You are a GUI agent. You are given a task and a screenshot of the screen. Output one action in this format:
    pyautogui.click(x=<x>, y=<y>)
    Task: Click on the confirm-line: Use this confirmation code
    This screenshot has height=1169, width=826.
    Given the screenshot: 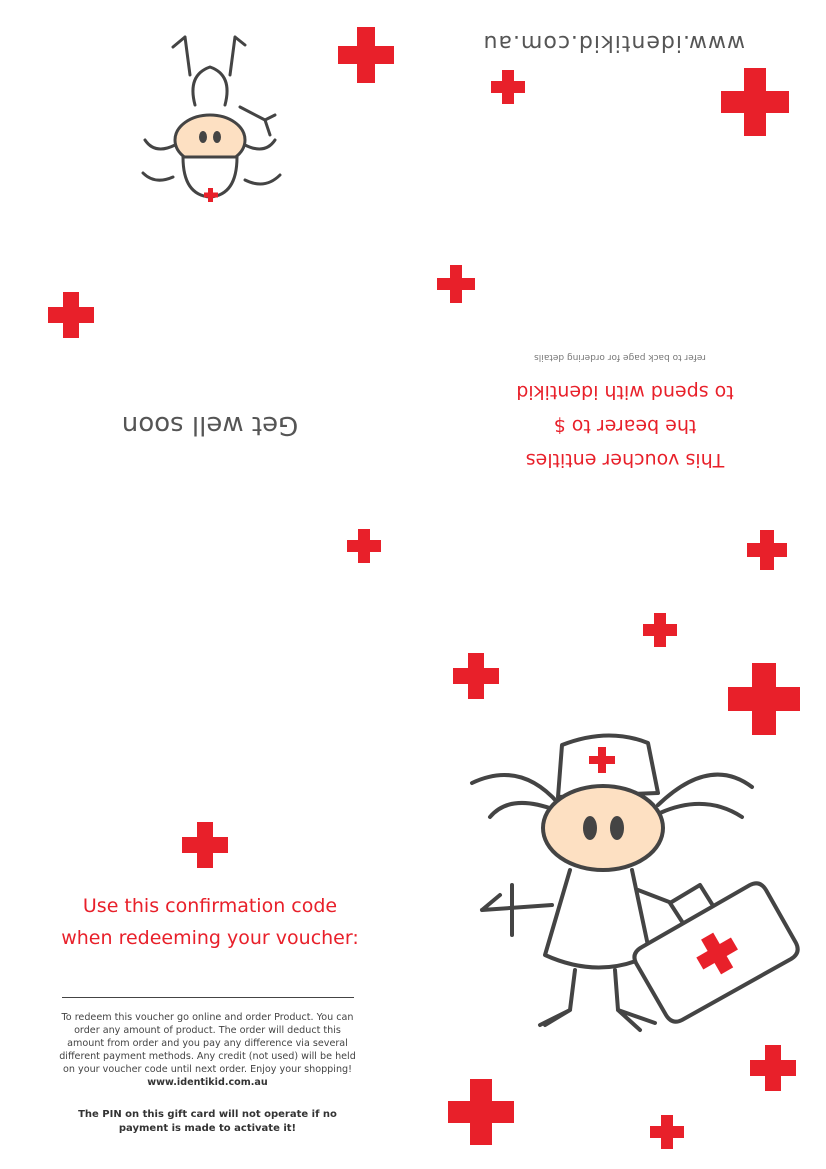 What is the action you would take?
    pyautogui.click(x=210, y=906)
    